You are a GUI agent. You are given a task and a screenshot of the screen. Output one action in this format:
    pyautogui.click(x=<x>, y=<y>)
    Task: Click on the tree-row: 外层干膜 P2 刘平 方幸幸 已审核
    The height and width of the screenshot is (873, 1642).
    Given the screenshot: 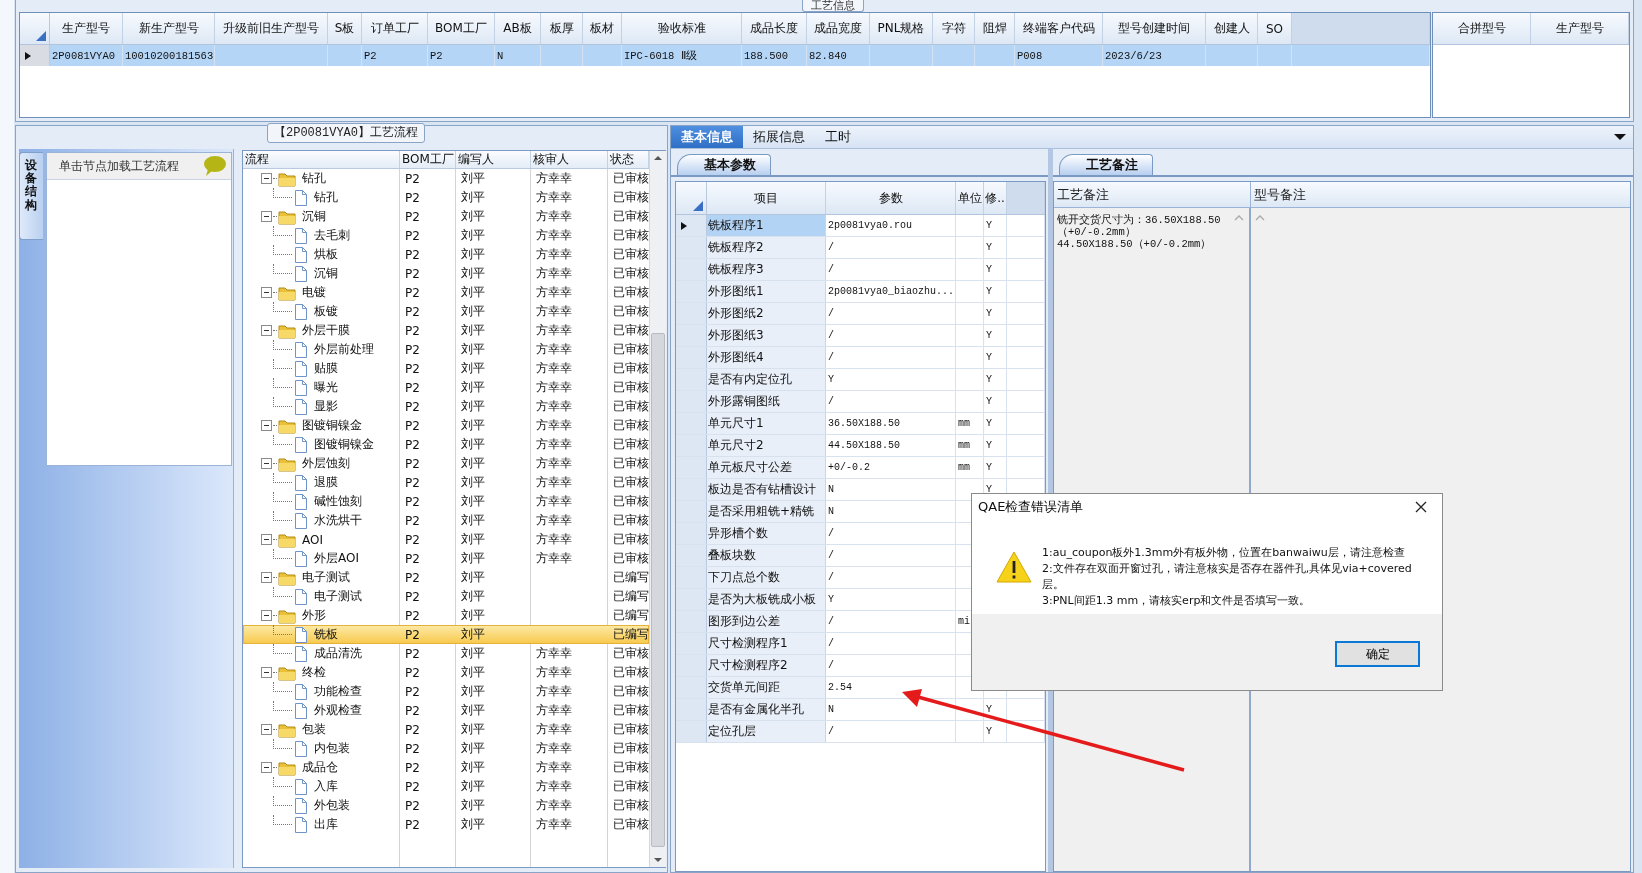 What is the action you would take?
    pyautogui.click(x=446, y=330)
    